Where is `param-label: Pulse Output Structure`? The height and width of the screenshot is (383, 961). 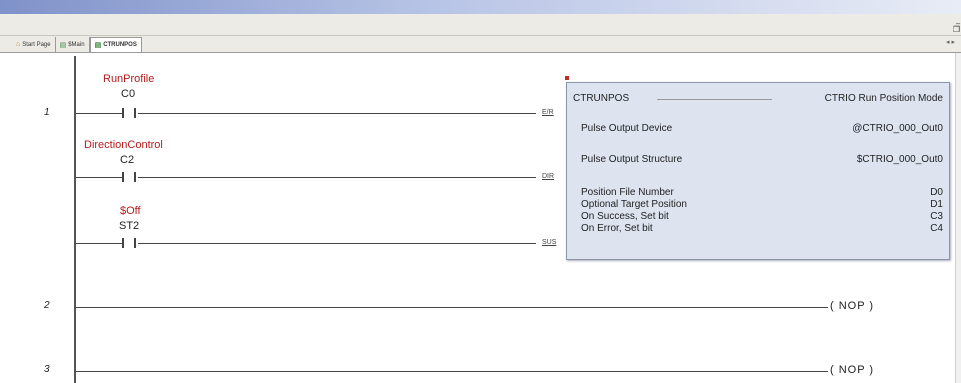
param-label: Pulse Output Structure is located at coordinates (632, 159).